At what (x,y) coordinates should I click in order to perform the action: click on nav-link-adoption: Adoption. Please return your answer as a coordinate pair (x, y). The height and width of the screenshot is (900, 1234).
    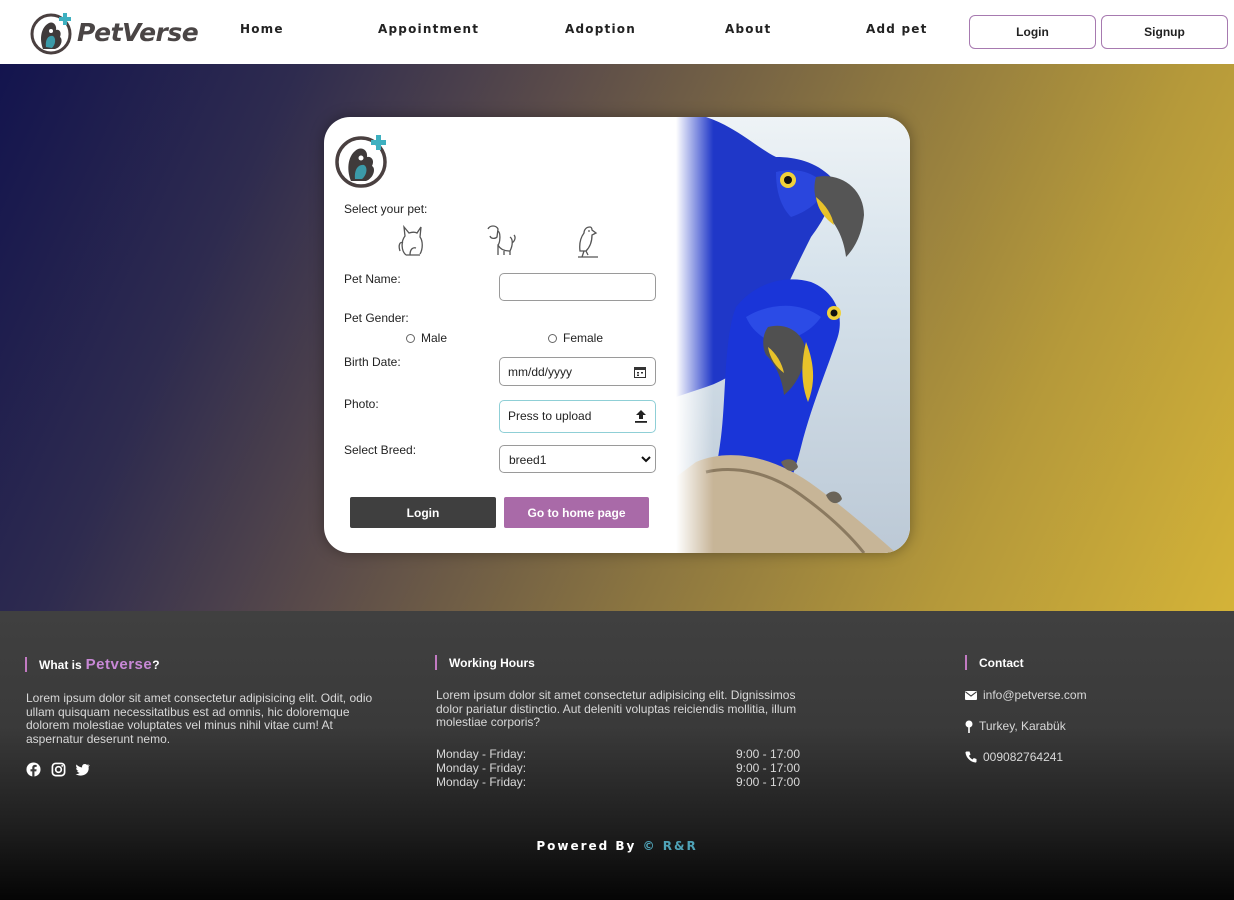
    Looking at the image, I should click on (600, 29).